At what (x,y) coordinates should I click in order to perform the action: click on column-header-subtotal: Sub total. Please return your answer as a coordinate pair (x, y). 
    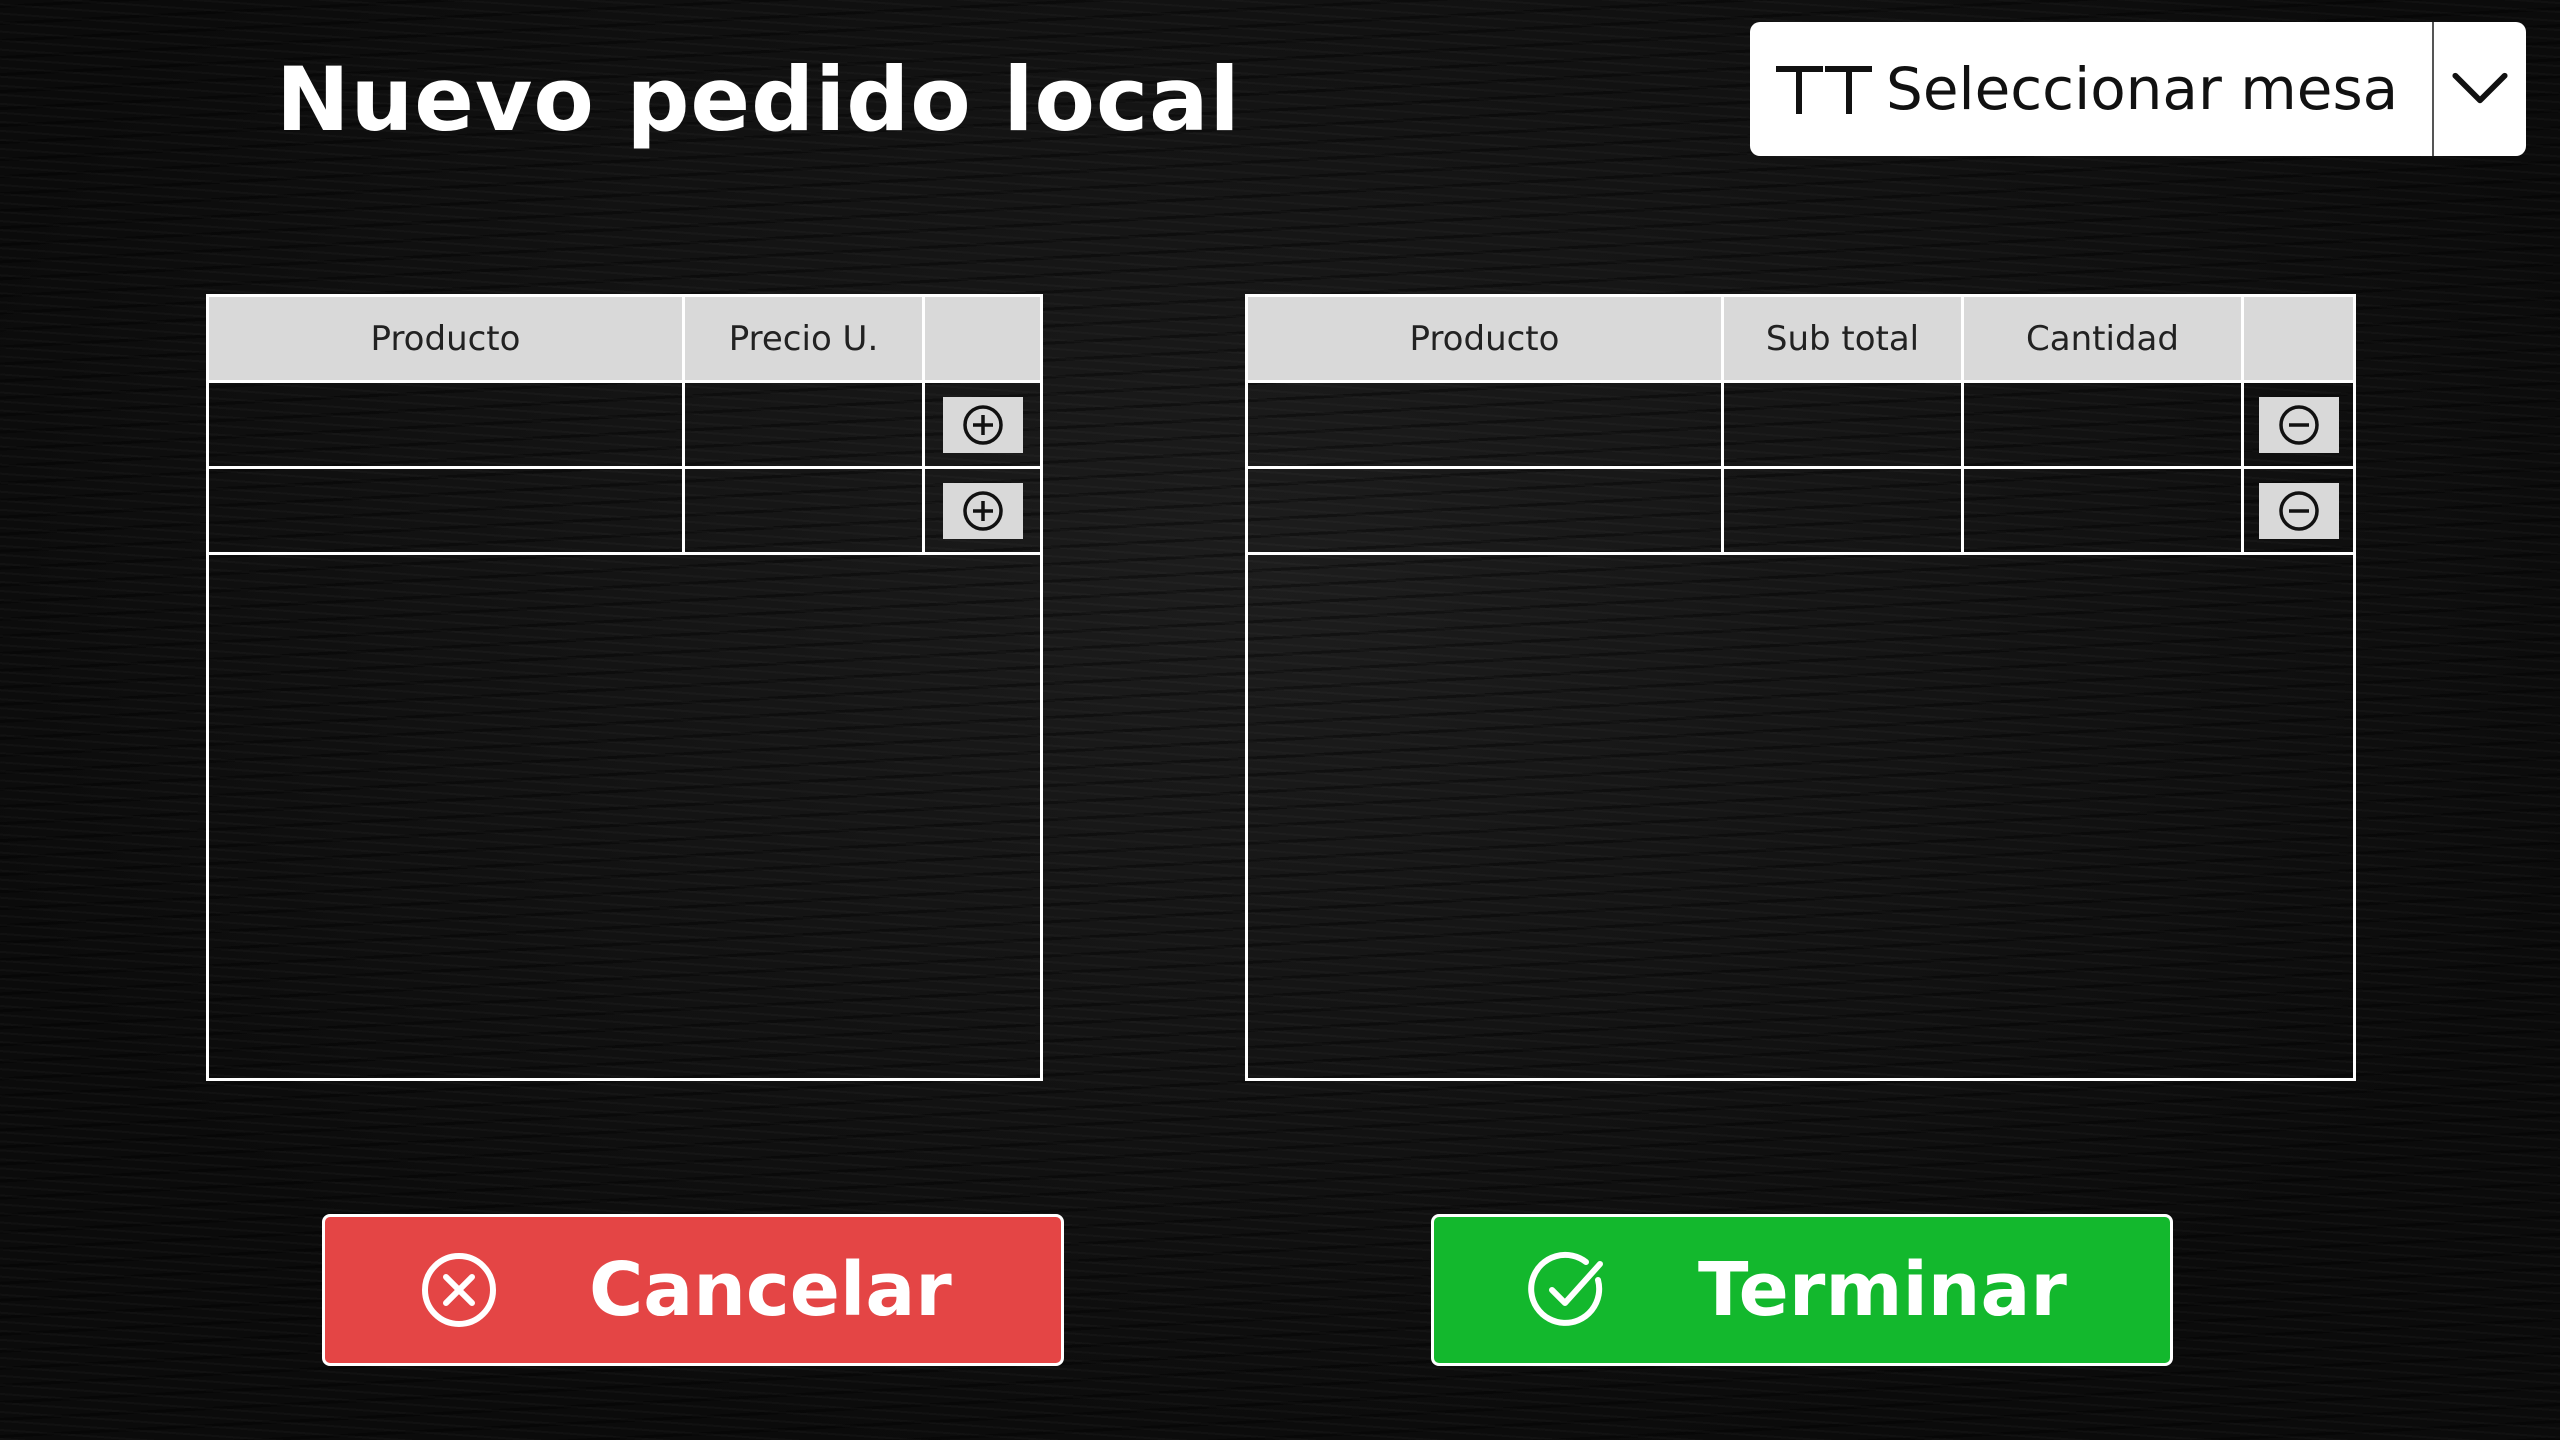
    Looking at the image, I should click on (1842, 338).